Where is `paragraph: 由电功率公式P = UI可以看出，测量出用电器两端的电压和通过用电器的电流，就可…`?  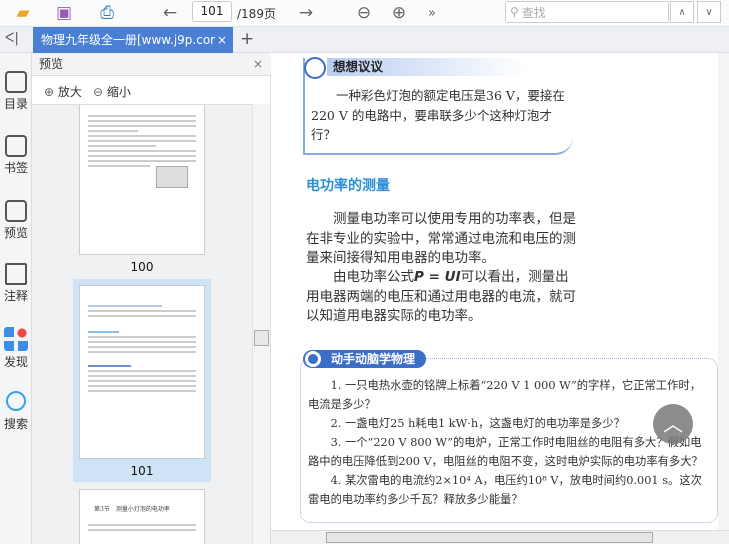 paragraph: 由电功率公式P = UI可以看出，测量出用电器两端的电压和通过用电器的电流，就可… is located at coordinates (441, 296).